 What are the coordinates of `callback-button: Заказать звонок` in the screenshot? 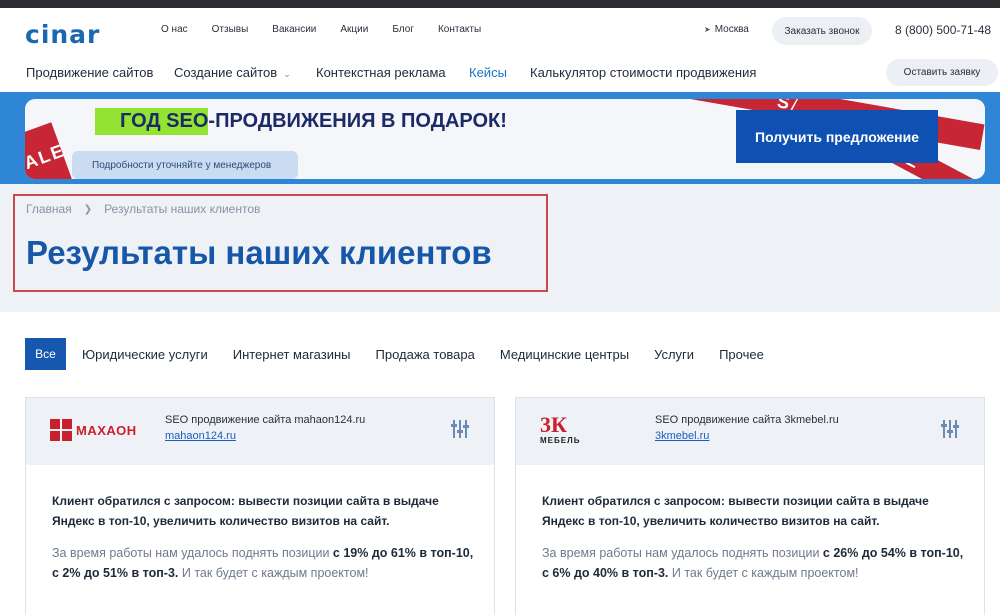 It's located at (822, 31).